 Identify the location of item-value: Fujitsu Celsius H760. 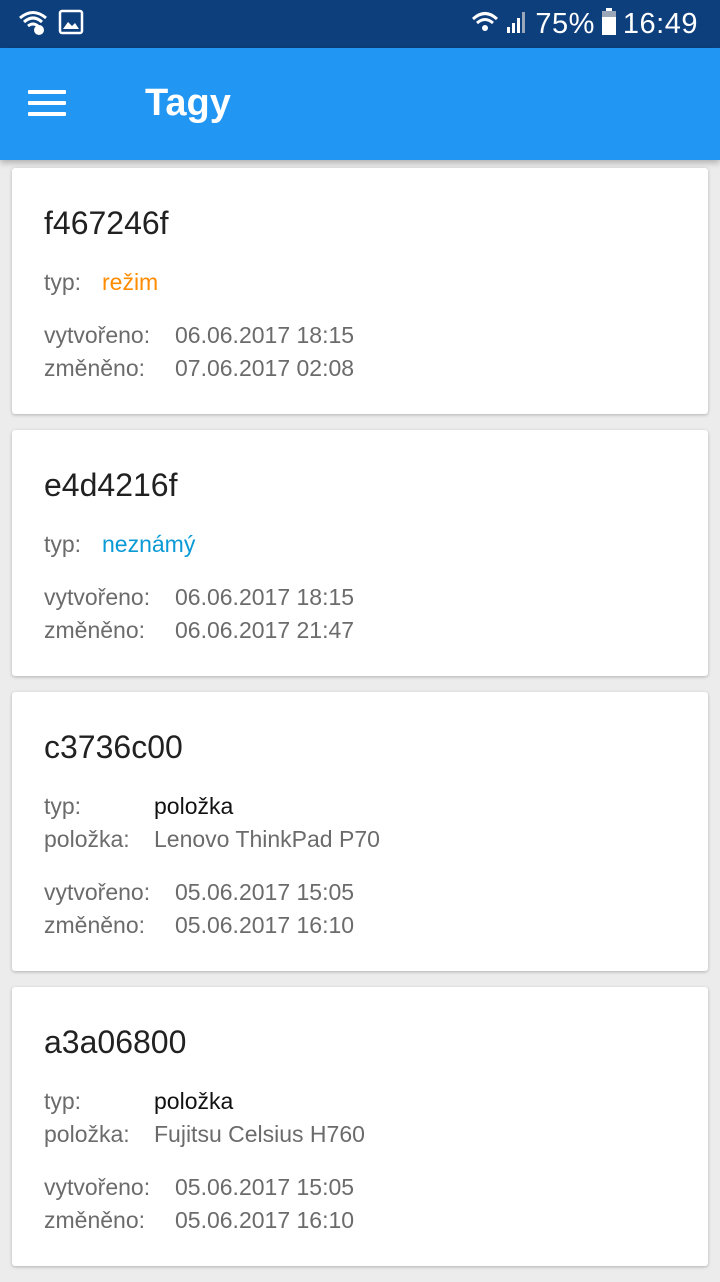
(259, 1134).